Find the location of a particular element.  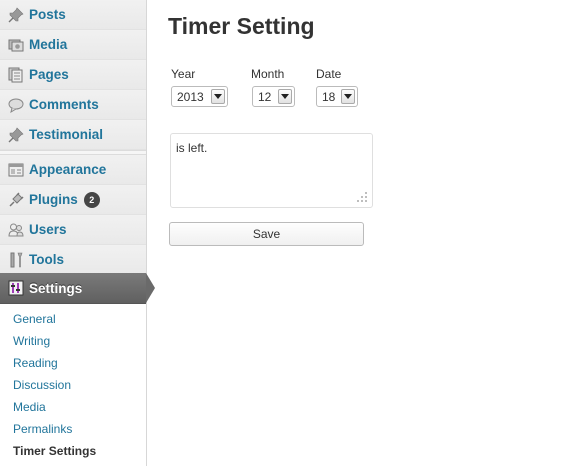

sidebar-item-tools: Tools is located at coordinates (73, 260).